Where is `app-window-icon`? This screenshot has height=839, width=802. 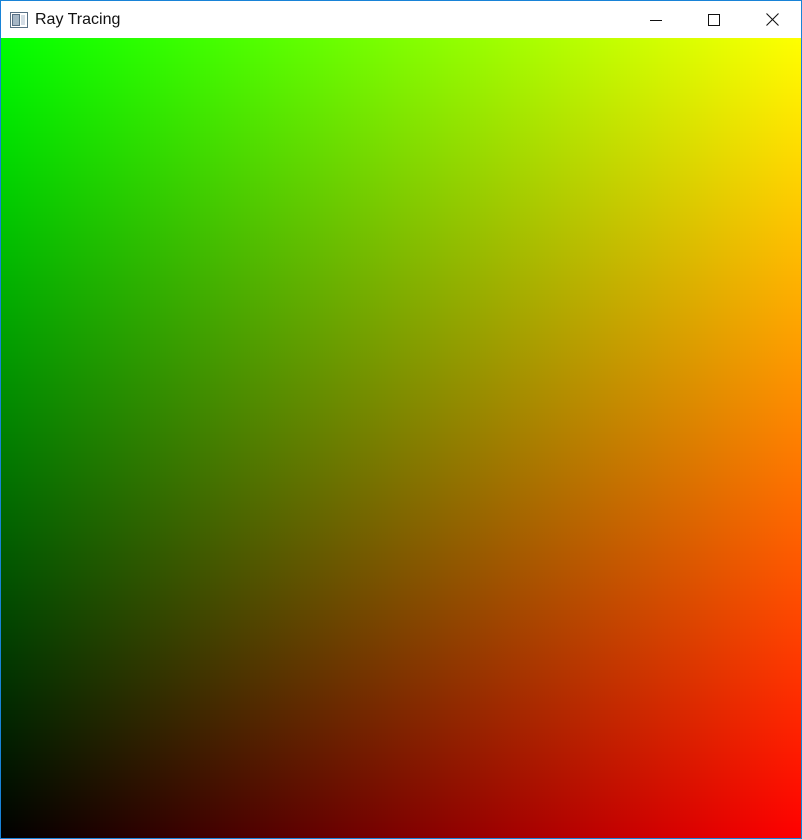
app-window-icon is located at coordinates (19, 19).